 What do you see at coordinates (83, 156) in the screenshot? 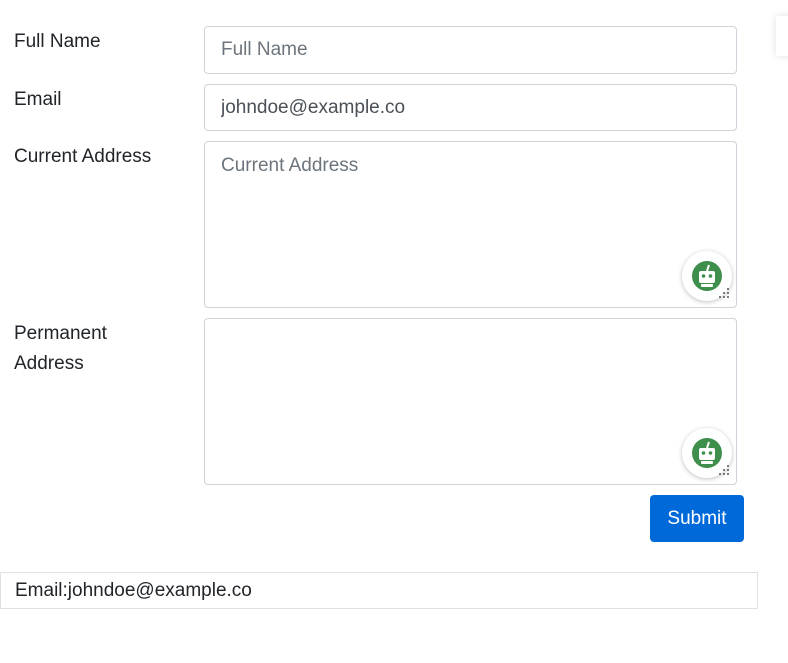
I see `current-address-label: Current Address` at bounding box center [83, 156].